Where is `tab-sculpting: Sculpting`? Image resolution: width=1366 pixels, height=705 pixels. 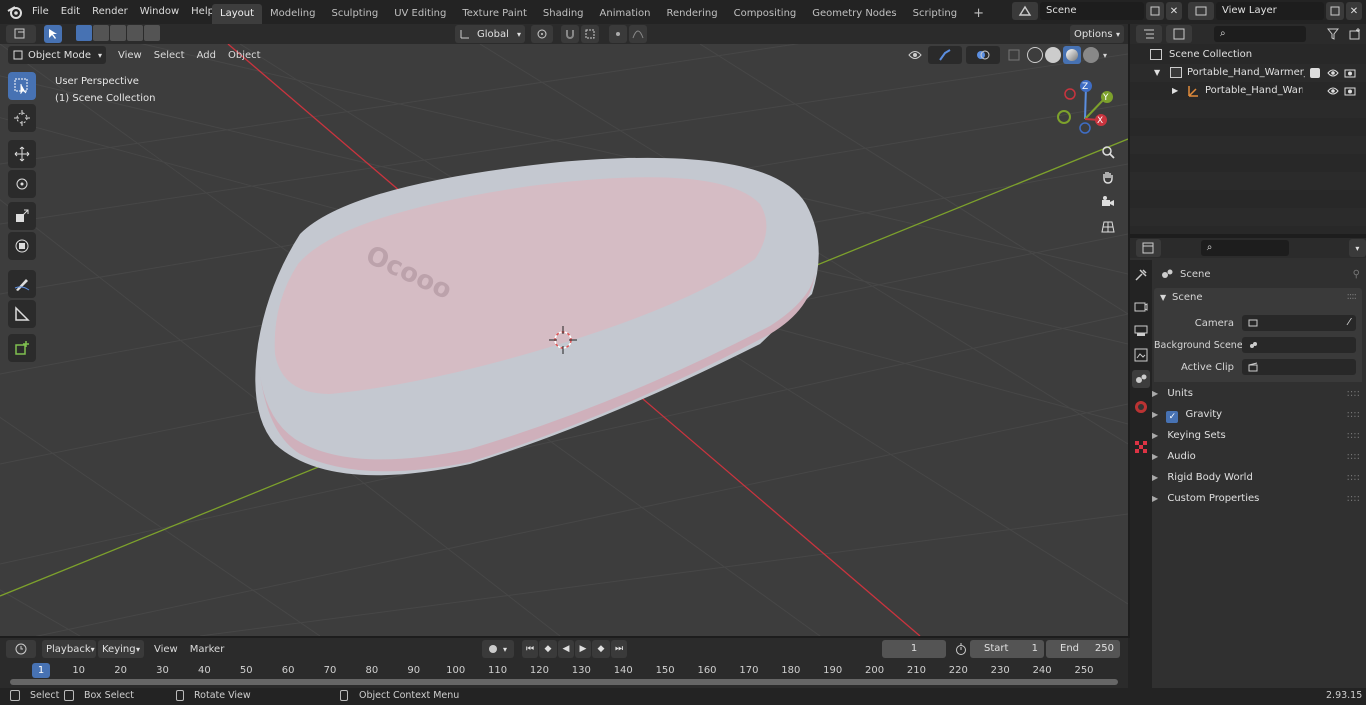
tab-sculpting: Sculpting is located at coordinates (355, 14).